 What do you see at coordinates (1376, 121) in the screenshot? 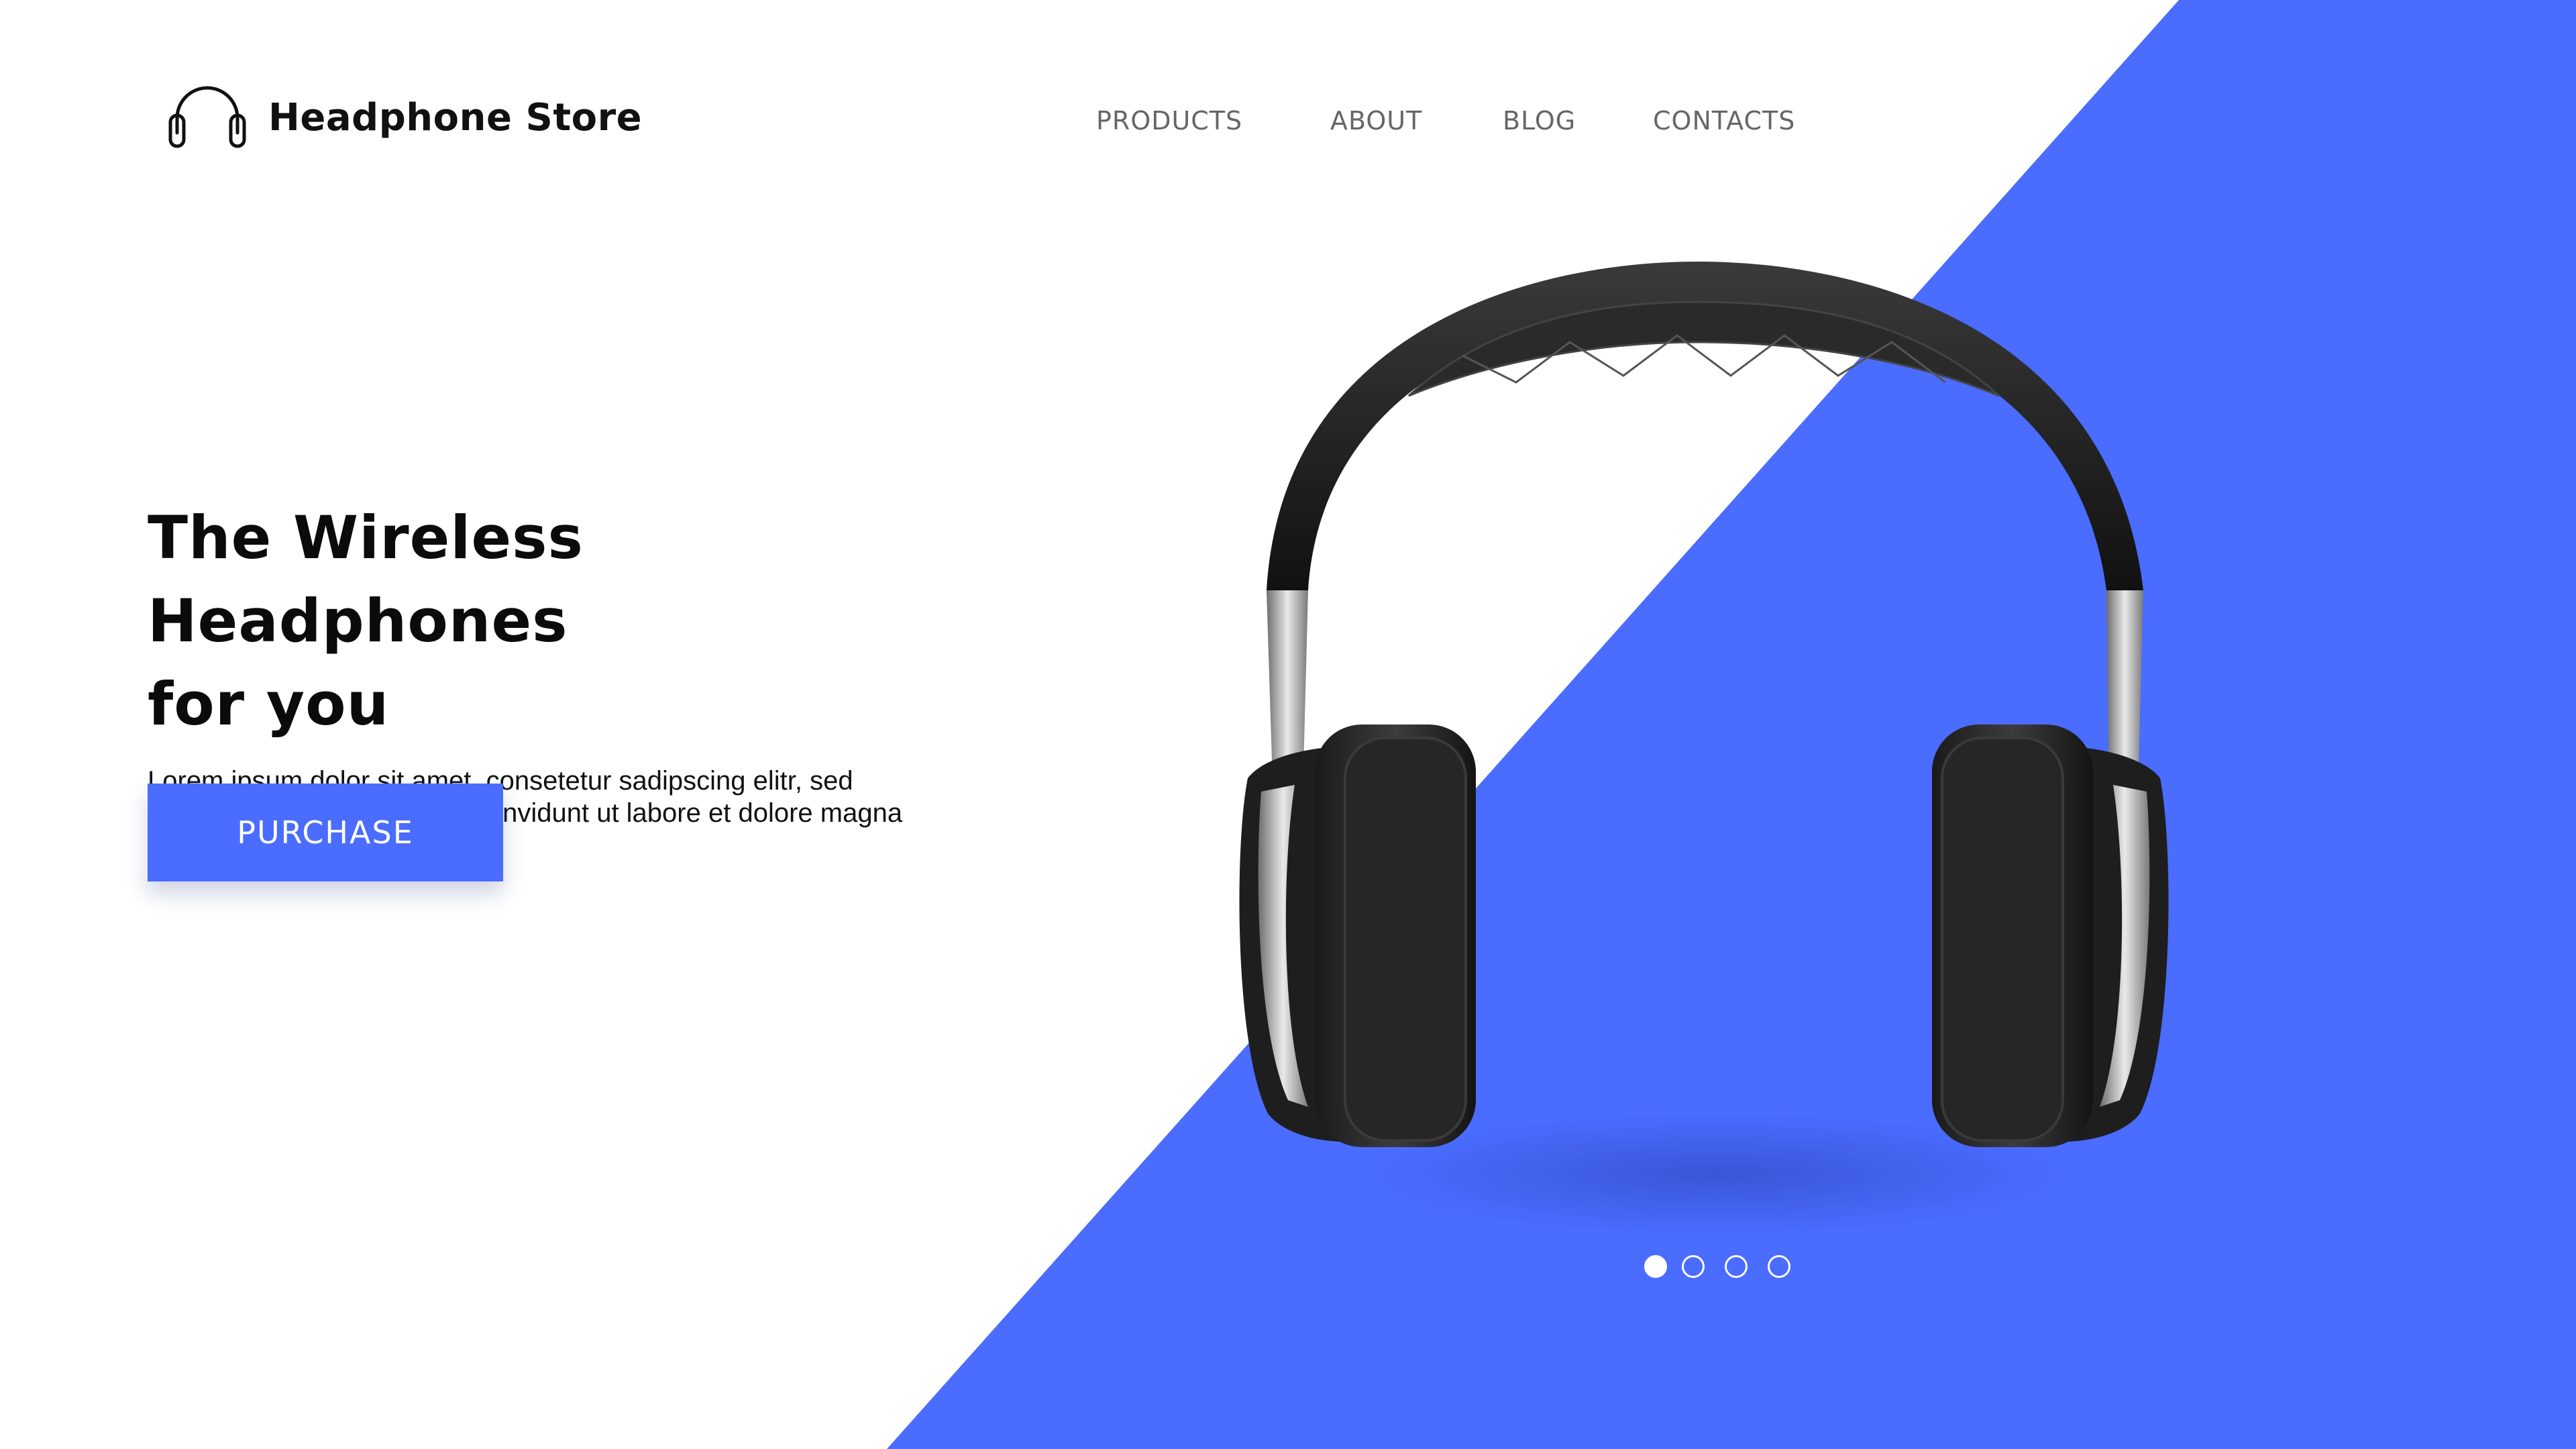
I see `nav-link-about: ABOUT` at bounding box center [1376, 121].